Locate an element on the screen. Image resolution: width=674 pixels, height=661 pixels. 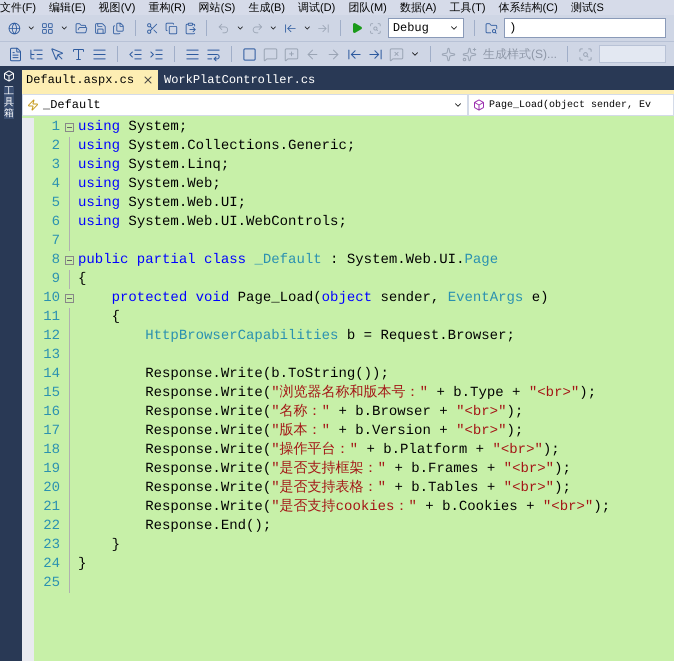
indent-icon is located at coordinates (156, 54).